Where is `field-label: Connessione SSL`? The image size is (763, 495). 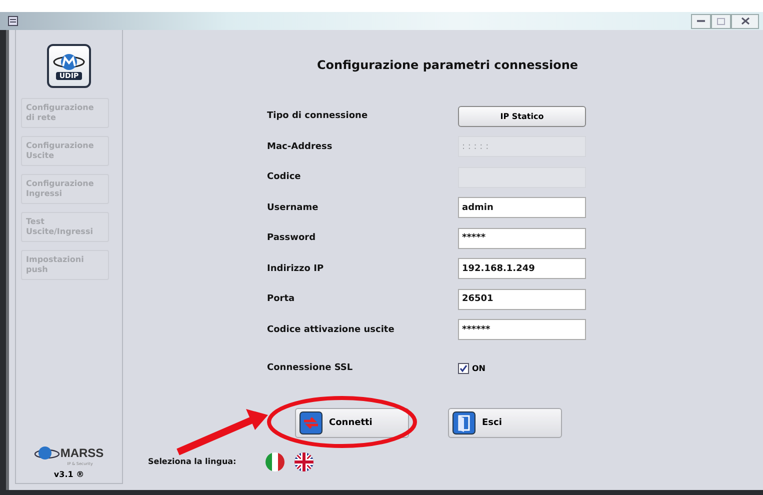
field-label: Connessione SSL is located at coordinates (310, 368).